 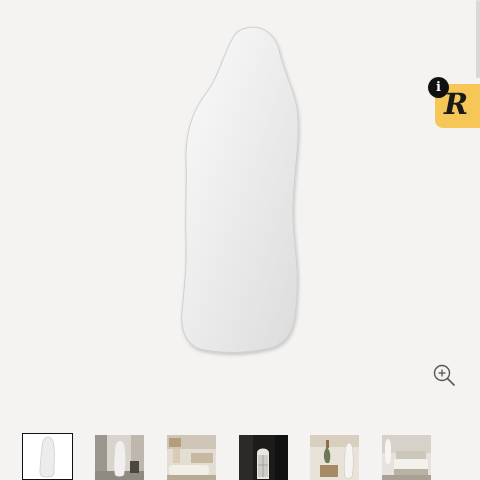 What do you see at coordinates (47, 456) in the screenshot?
I see `thumbnail-mirror` at bounding box center [47, 456].